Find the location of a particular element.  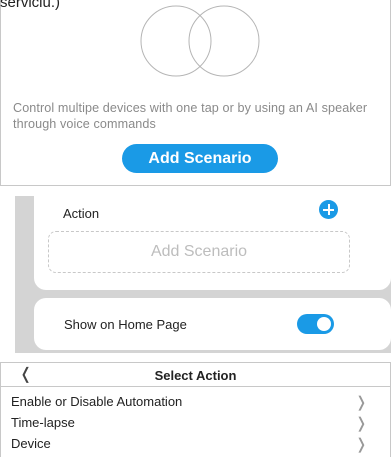

list-item-label: Time-lapse is located at coordinates (43, 422).